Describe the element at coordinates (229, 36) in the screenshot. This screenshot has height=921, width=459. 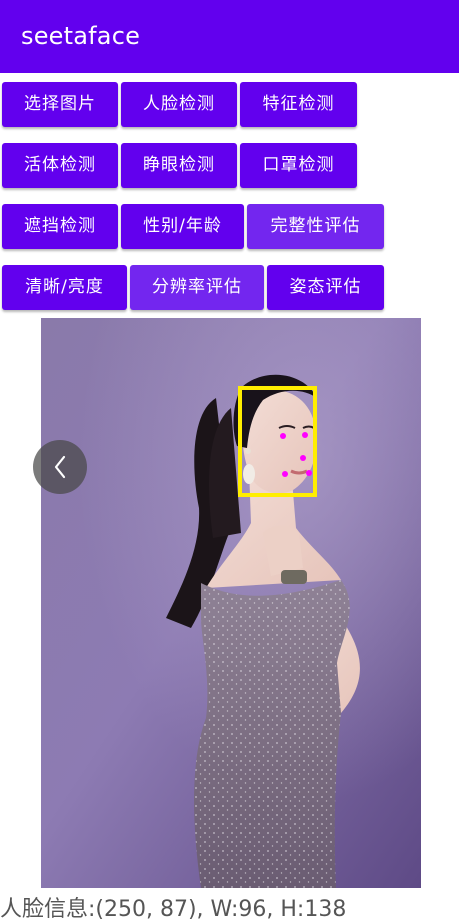
I see `app-bar: seetaface` at that location.